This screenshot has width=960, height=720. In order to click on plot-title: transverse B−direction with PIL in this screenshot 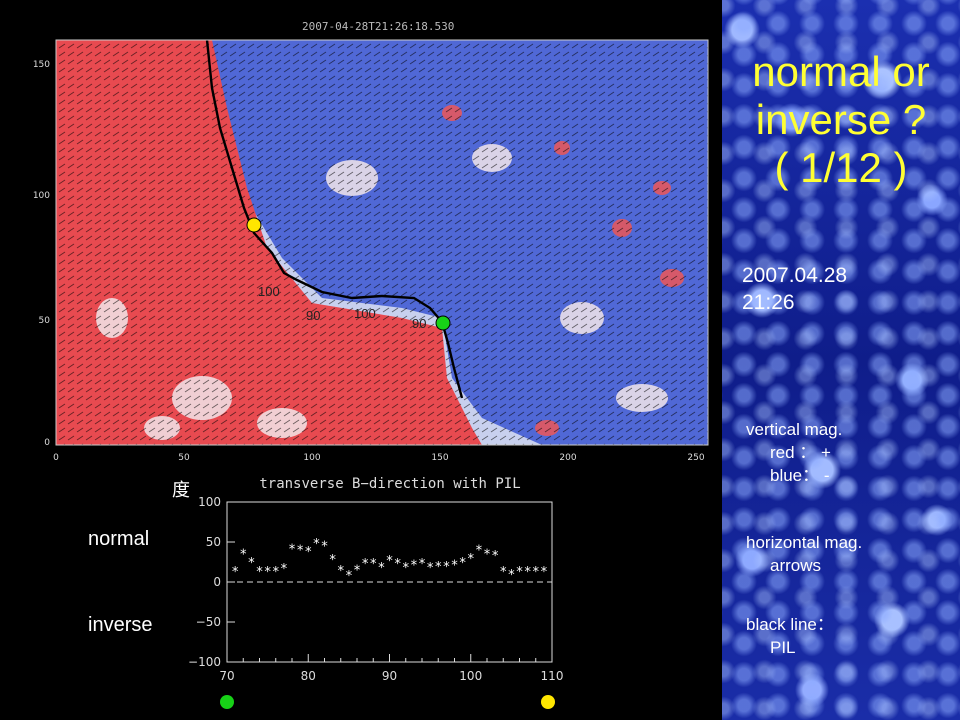, I will do `click(389, 484)`.